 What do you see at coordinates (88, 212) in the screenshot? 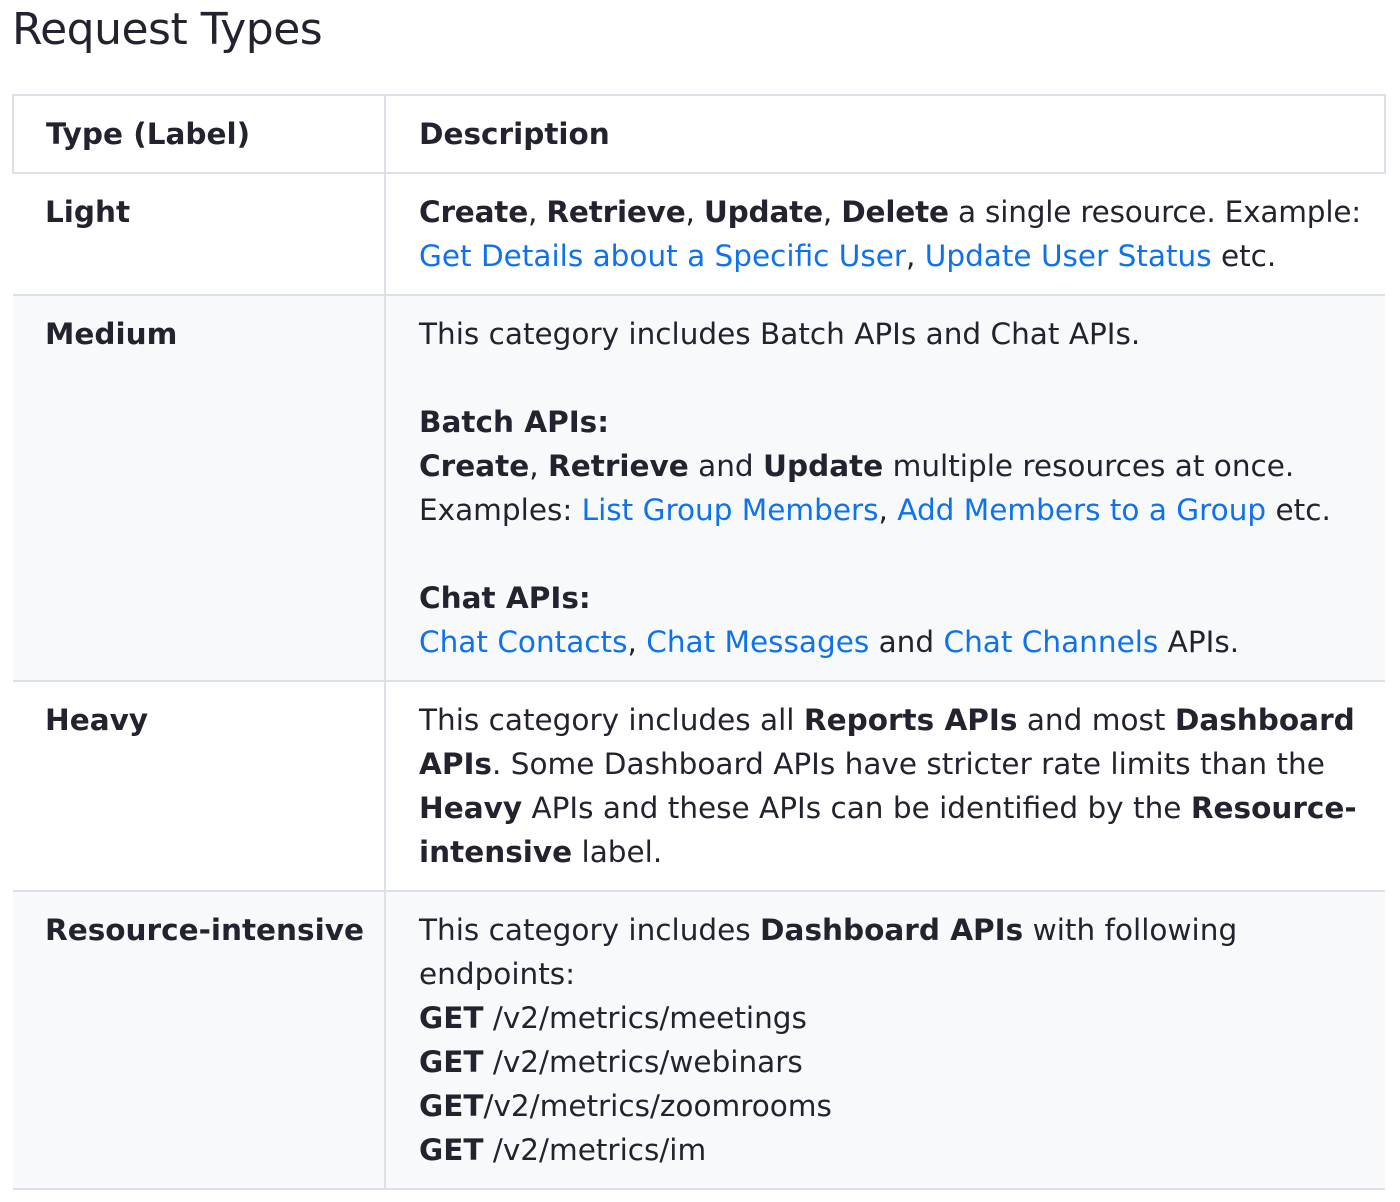
I see `type-label-light: Light` at bounding box center [88, 212].